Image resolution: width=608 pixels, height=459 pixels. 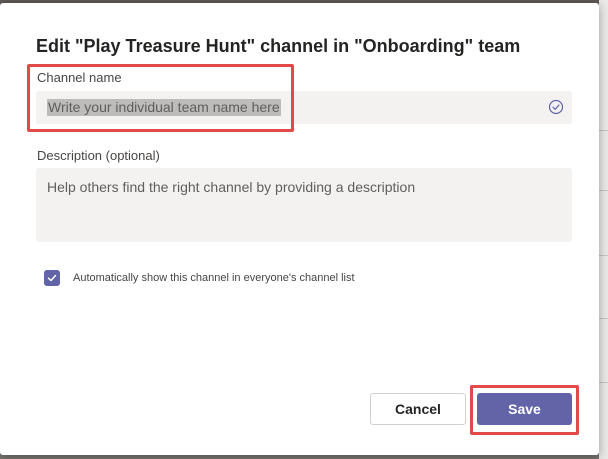 What do you see at coordinates (418, 409) in the screenshot?
I see `cancel-button: Cancel` at bounding box center [418, 409].